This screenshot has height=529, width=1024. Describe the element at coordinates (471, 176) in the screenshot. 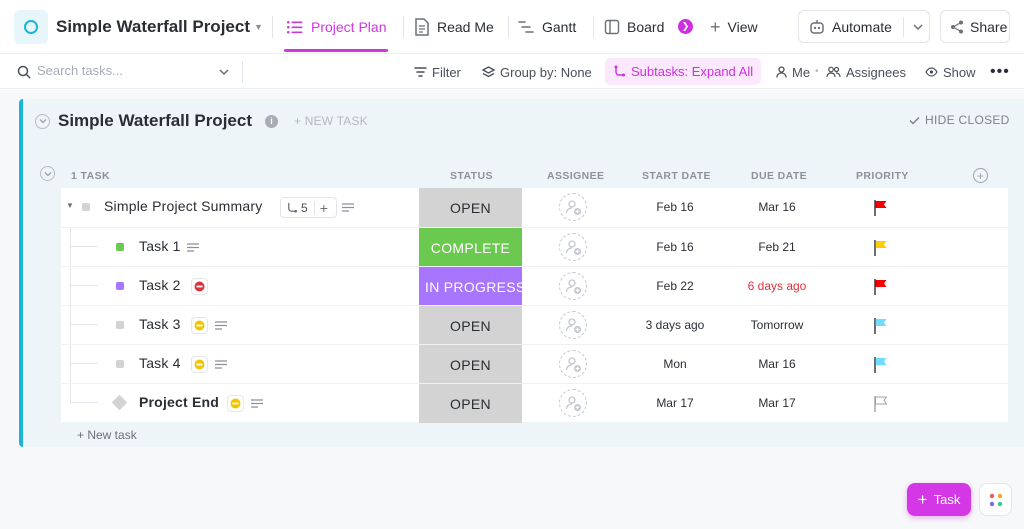

I see `column-header-status: STATUS` at that location.